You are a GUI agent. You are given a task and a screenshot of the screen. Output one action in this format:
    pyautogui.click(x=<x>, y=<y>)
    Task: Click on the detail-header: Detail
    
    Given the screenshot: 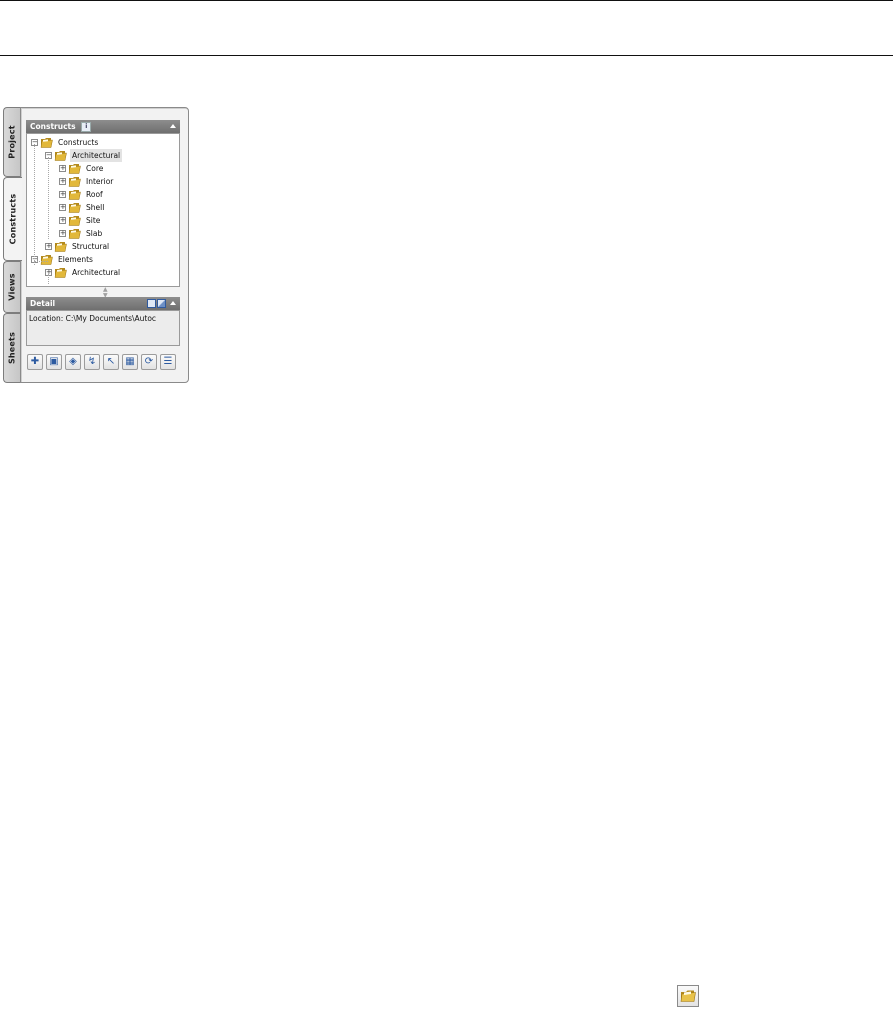 What is the action you would take?
    pyautogui.click(x=103, y=303)
    